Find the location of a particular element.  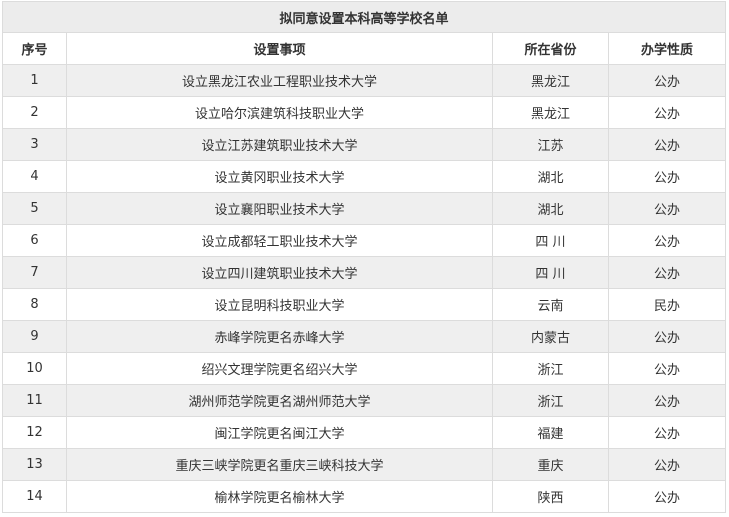

cell-index: 10 is located at coordinates (34, 368).